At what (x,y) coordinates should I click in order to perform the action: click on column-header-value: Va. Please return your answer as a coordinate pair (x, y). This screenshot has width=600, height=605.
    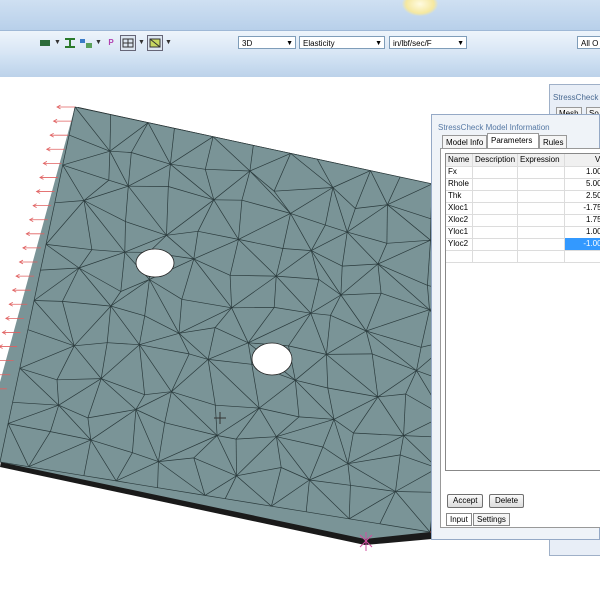
    Looking at the image, I should click on (582, 160).